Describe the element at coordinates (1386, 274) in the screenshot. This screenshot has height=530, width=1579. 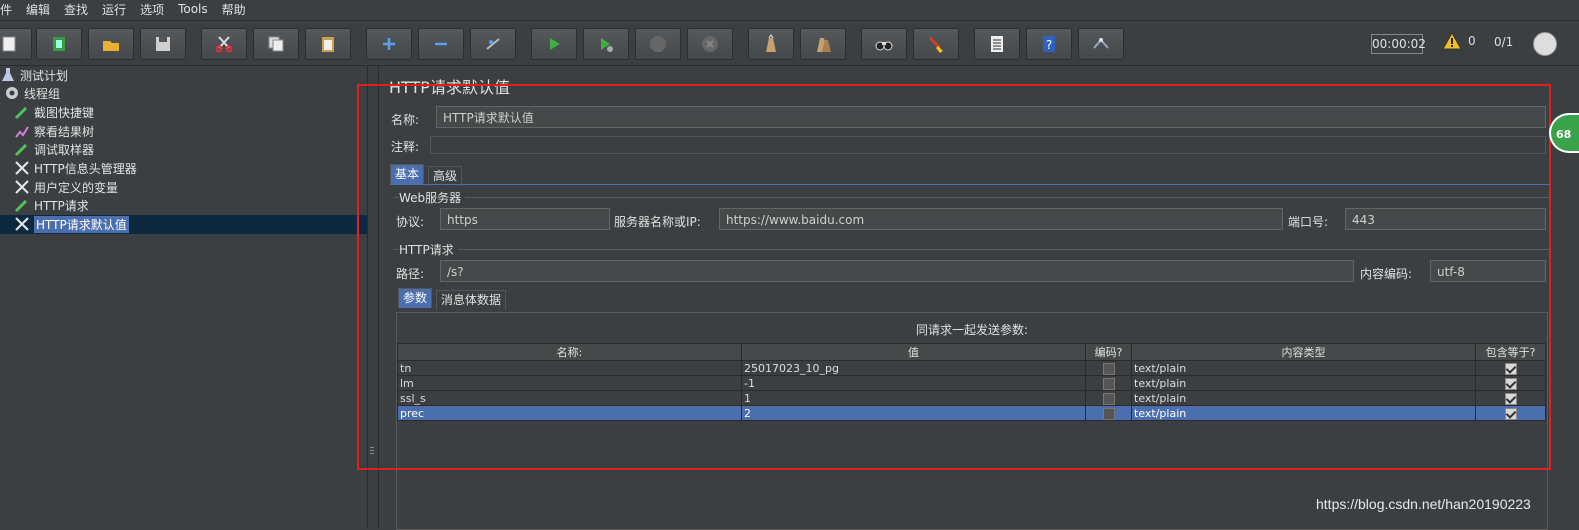
I see `encoding-label: 内容编码:` at that location.